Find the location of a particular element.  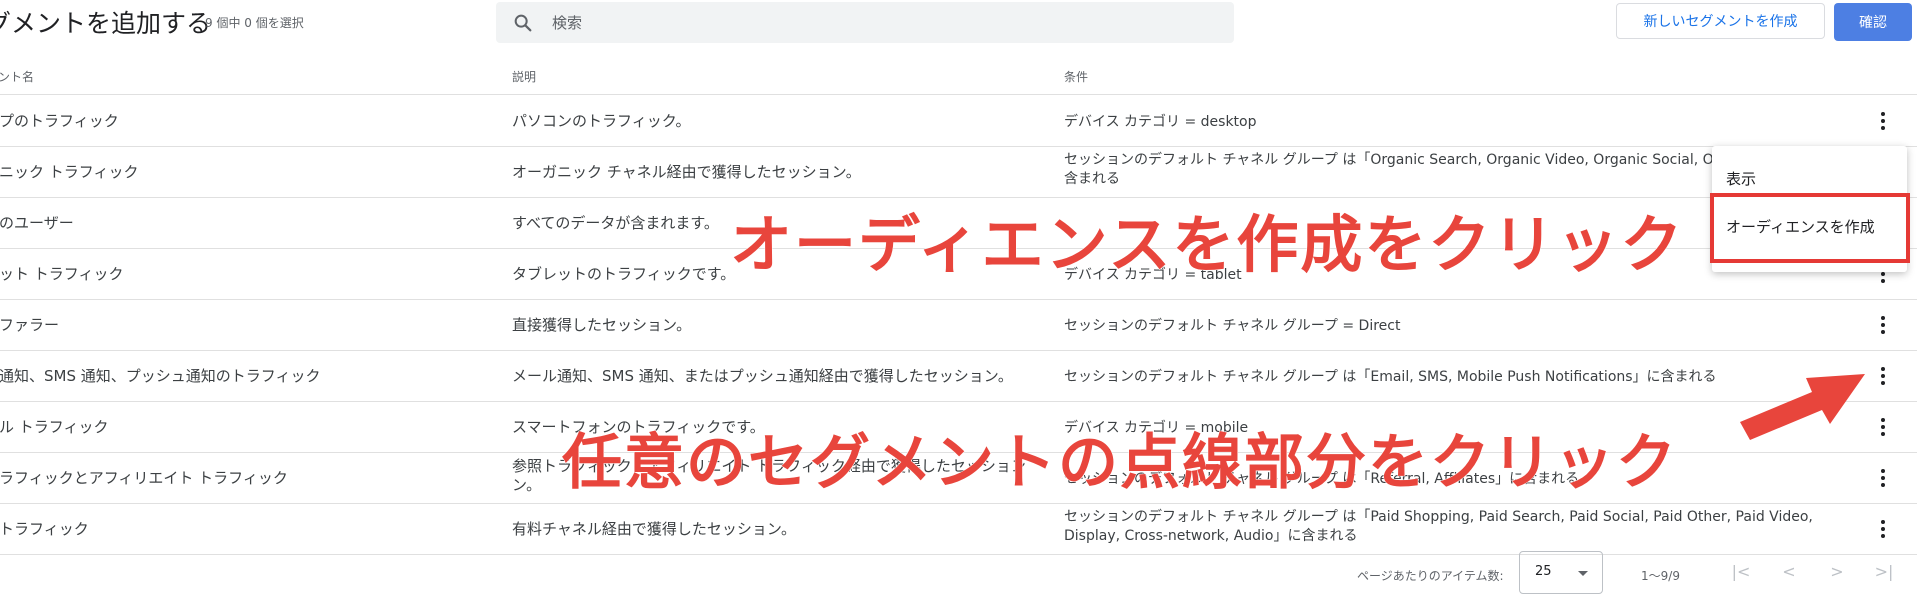

segment-description: パソコンのトラフィック。 is located at coordinates (601, 121).